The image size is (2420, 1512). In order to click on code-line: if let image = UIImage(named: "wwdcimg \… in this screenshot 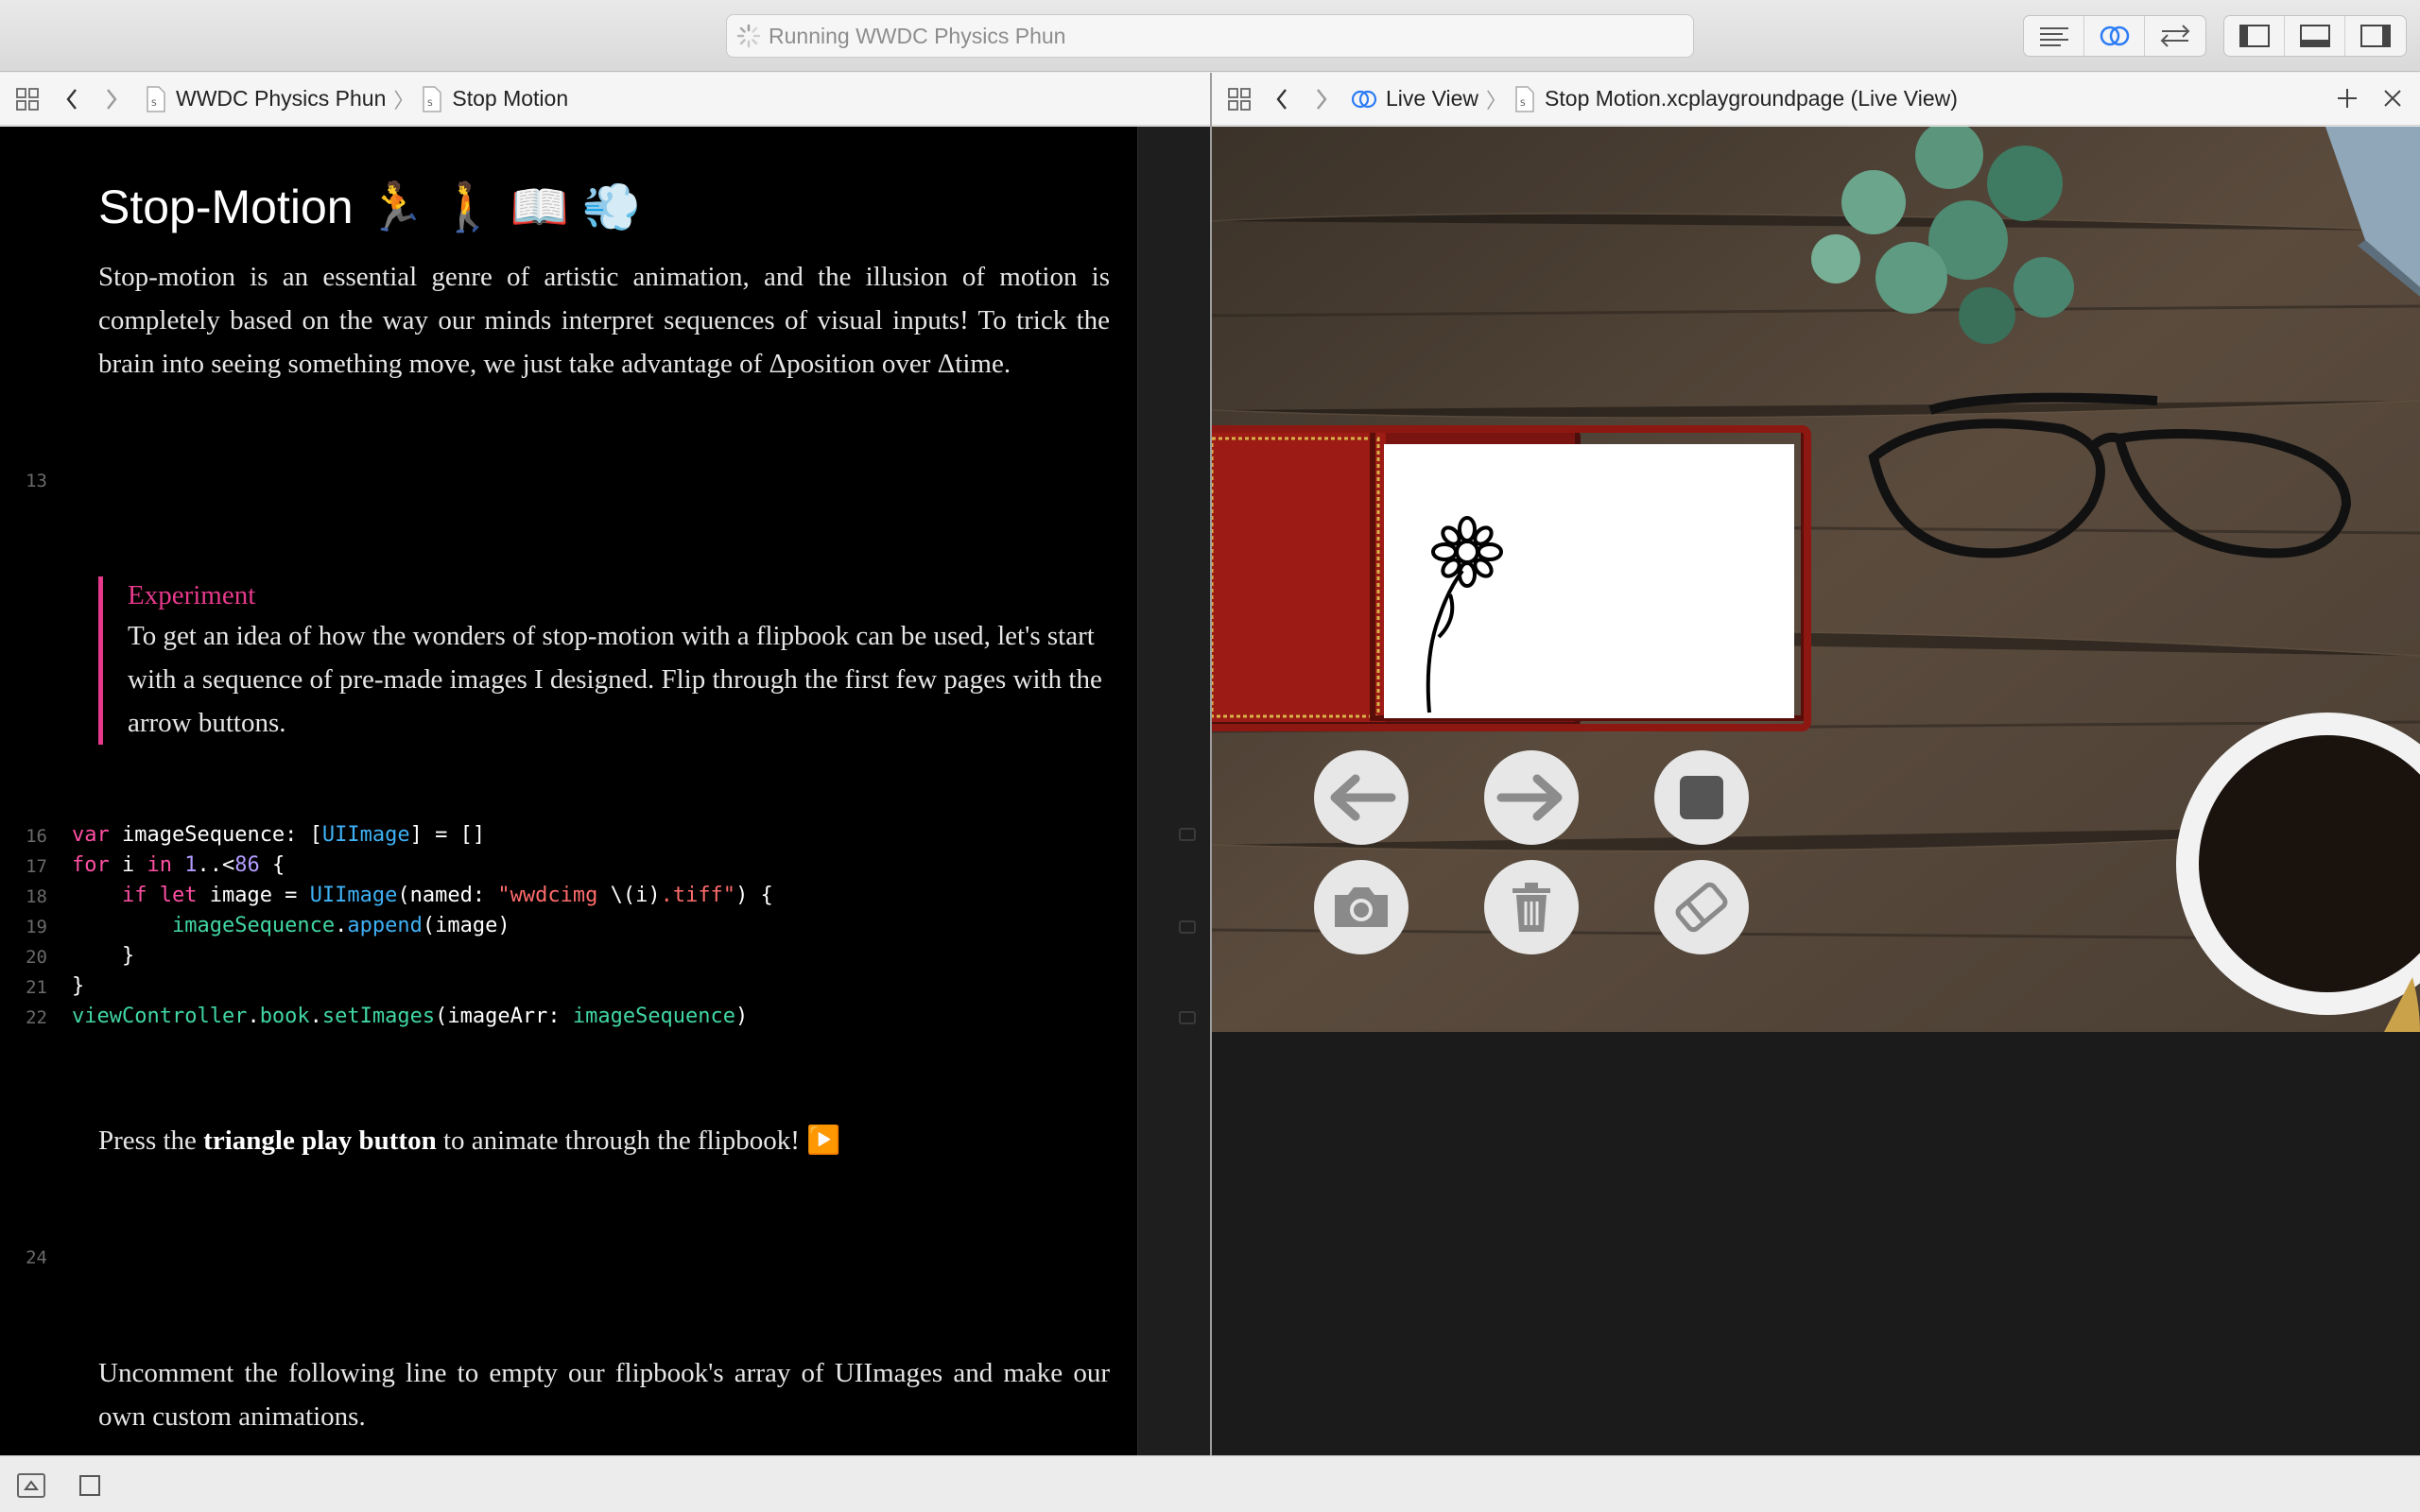, I will do `click(447, 895)`.